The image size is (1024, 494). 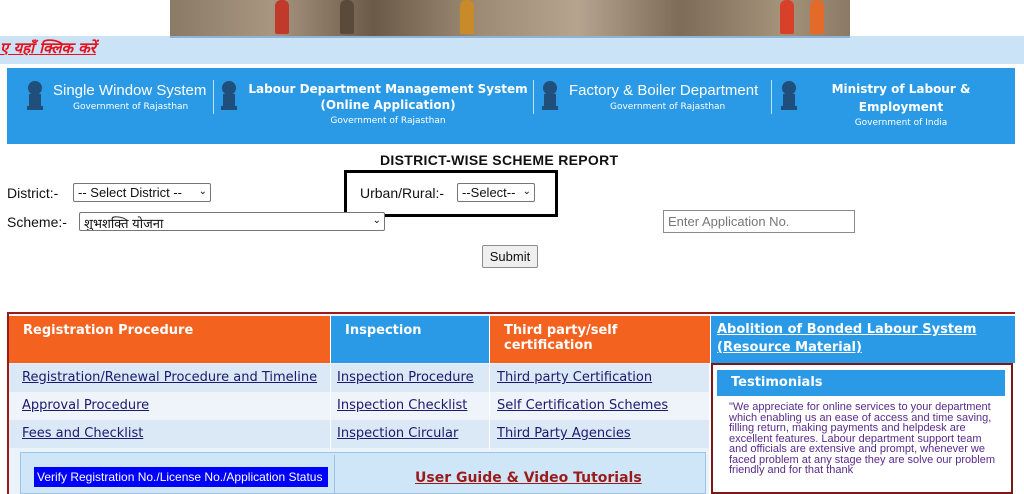 What do you see at coordinates (410, 339) in the screenshot?
I see `inspection-header: Inspection` at bounding box center [410, 339].